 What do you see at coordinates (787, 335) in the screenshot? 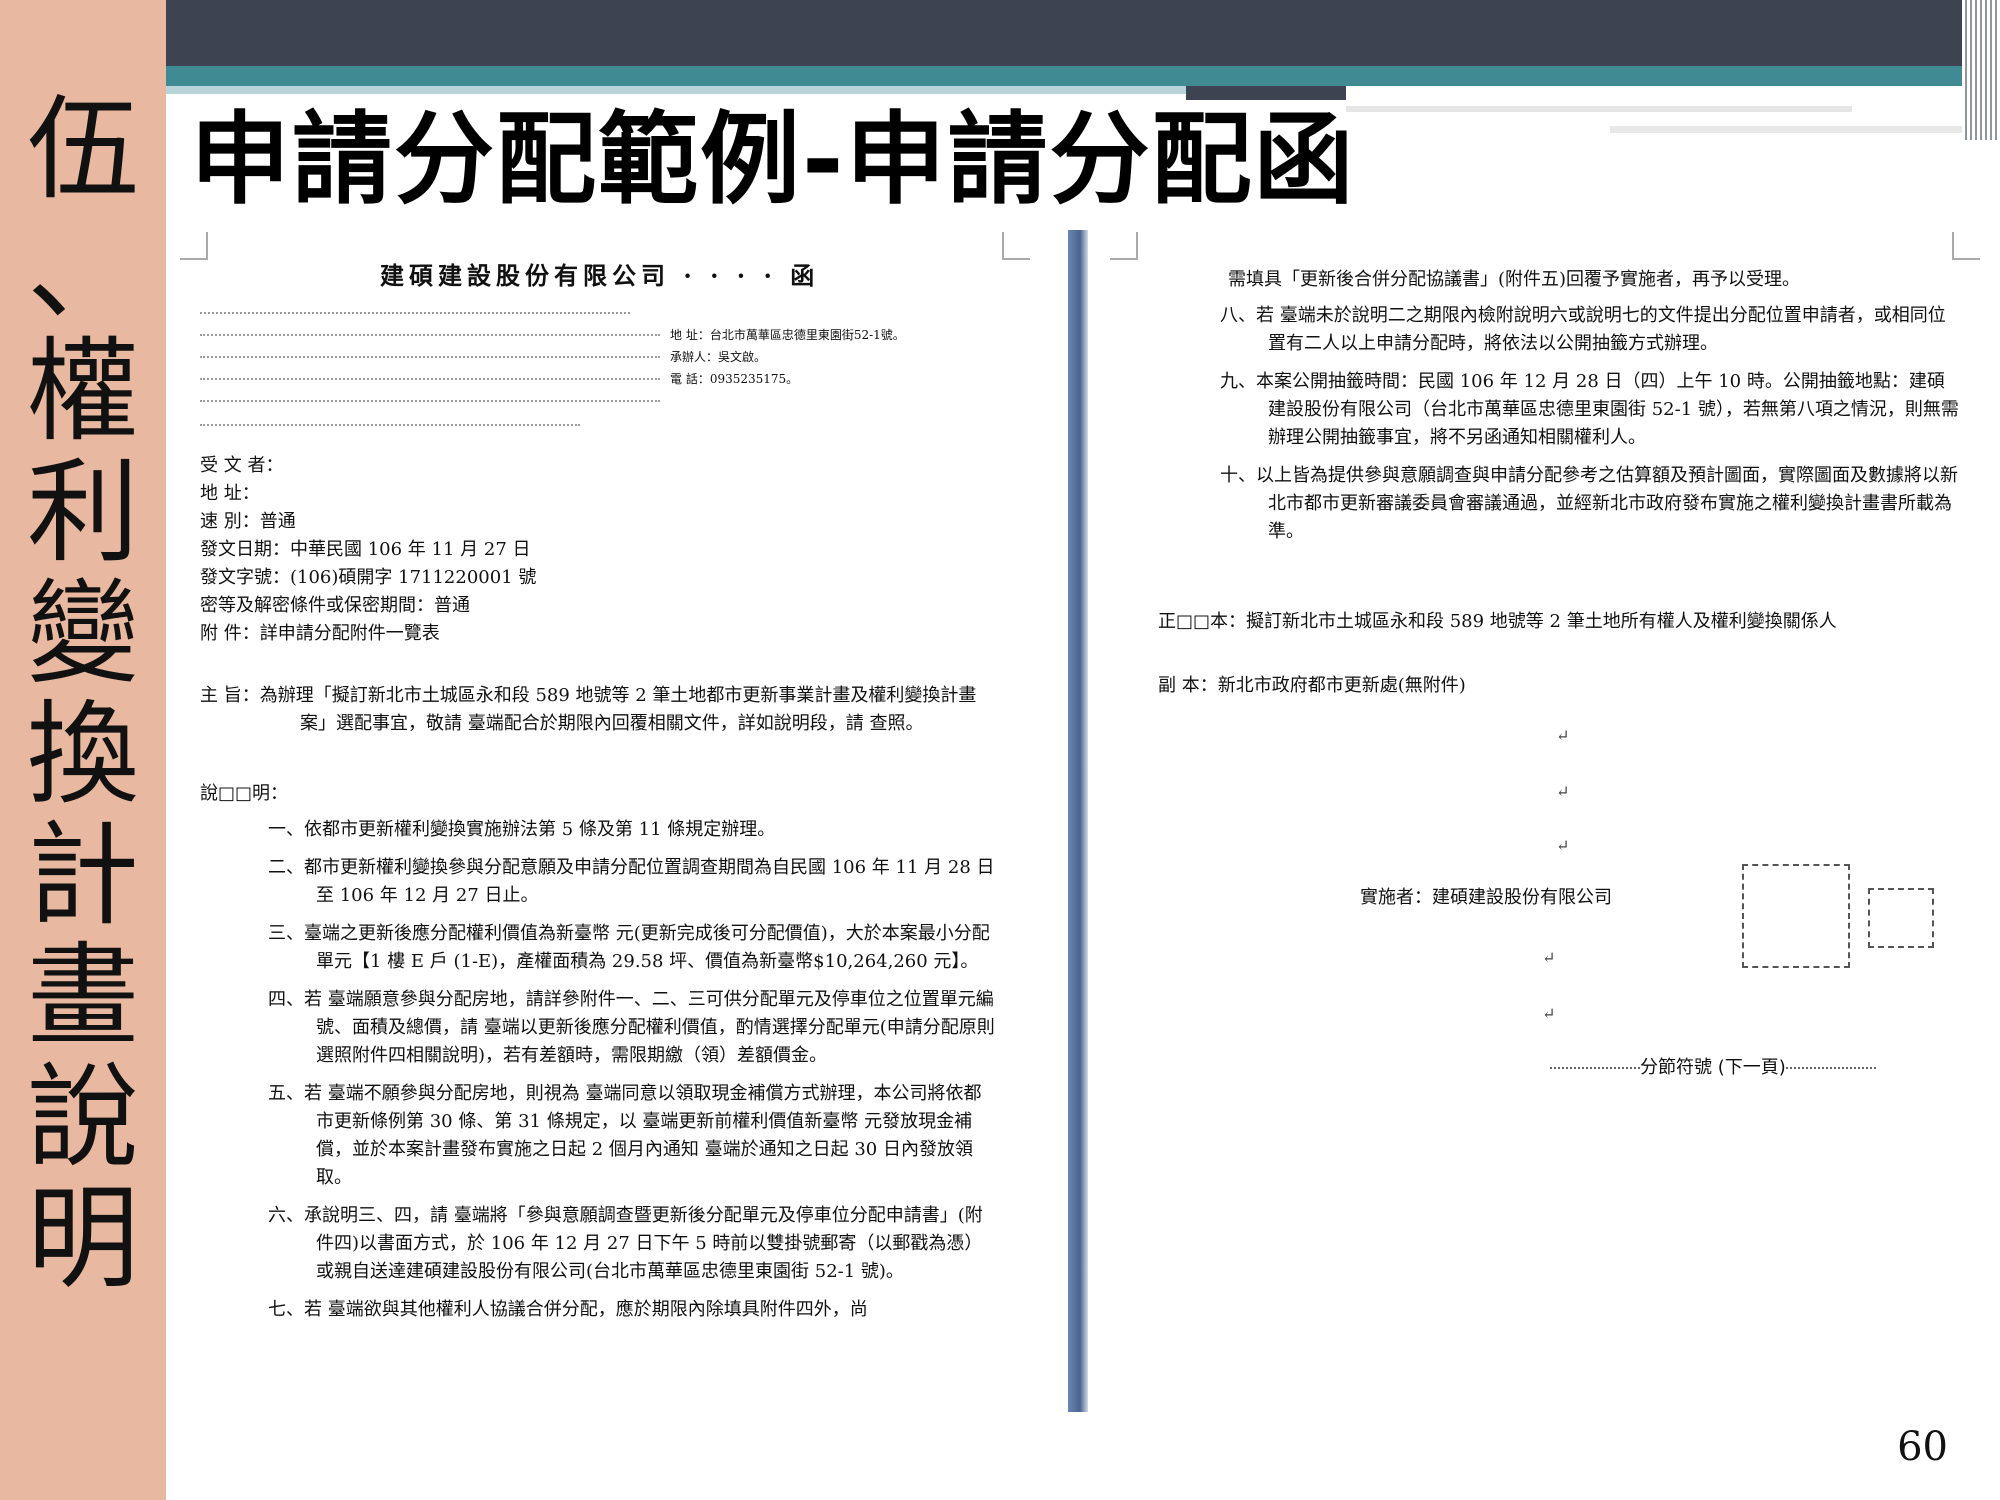
I see `sender-address: 地 址：台北市萬華區忠德里東園街52-1號。` at bounding box center [787, 335].